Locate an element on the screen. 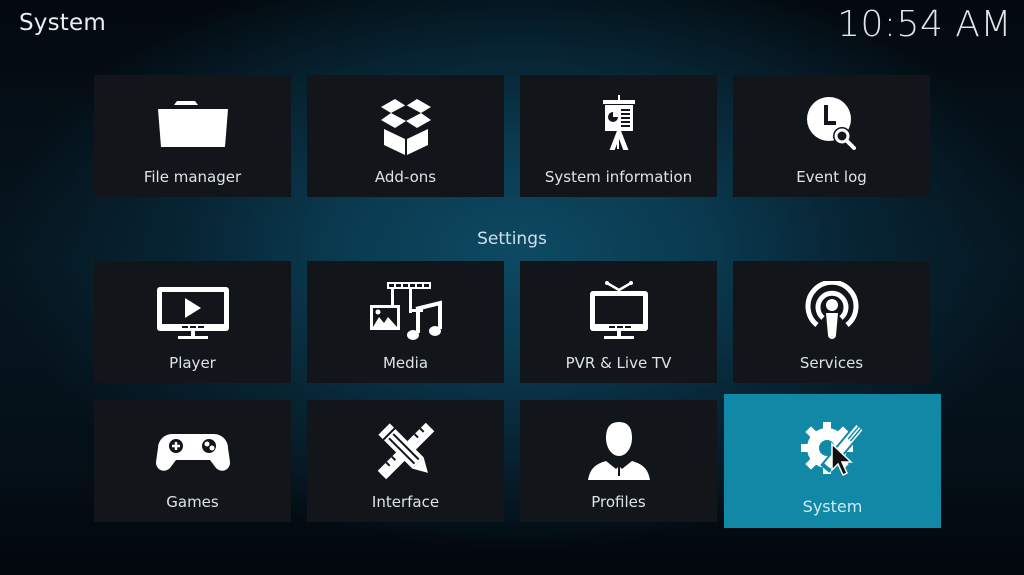 The width and height of the screenshot is (1024, 575). tile-games: Games is located at coordinates (192, 461).